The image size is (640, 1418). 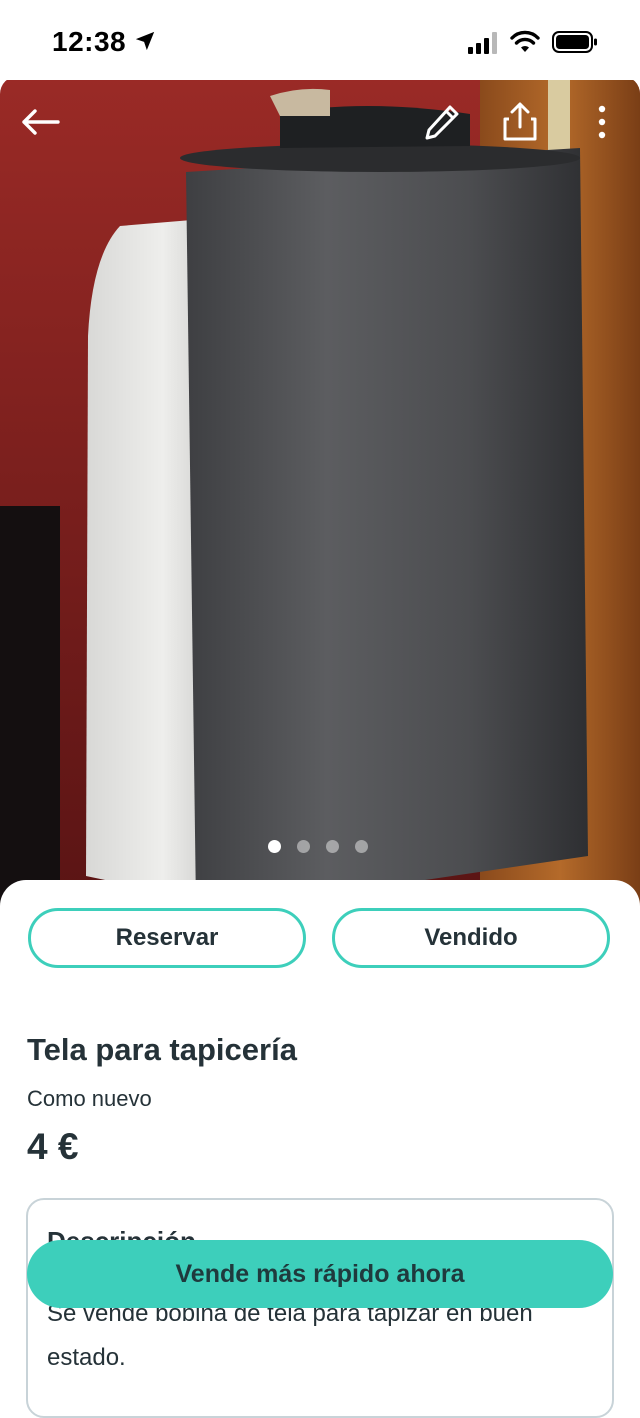 I want to click on status-bar: 12:38, so click(x=320, y=40).